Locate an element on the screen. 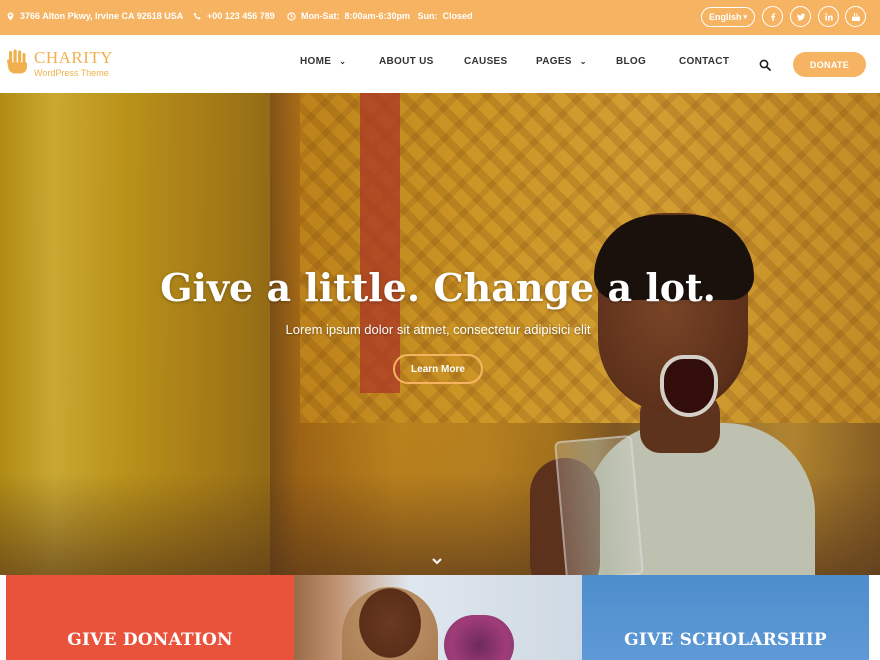 The image size is (880, 660). nav-home: HOME ⌄ is located at coordinates (323, 61).